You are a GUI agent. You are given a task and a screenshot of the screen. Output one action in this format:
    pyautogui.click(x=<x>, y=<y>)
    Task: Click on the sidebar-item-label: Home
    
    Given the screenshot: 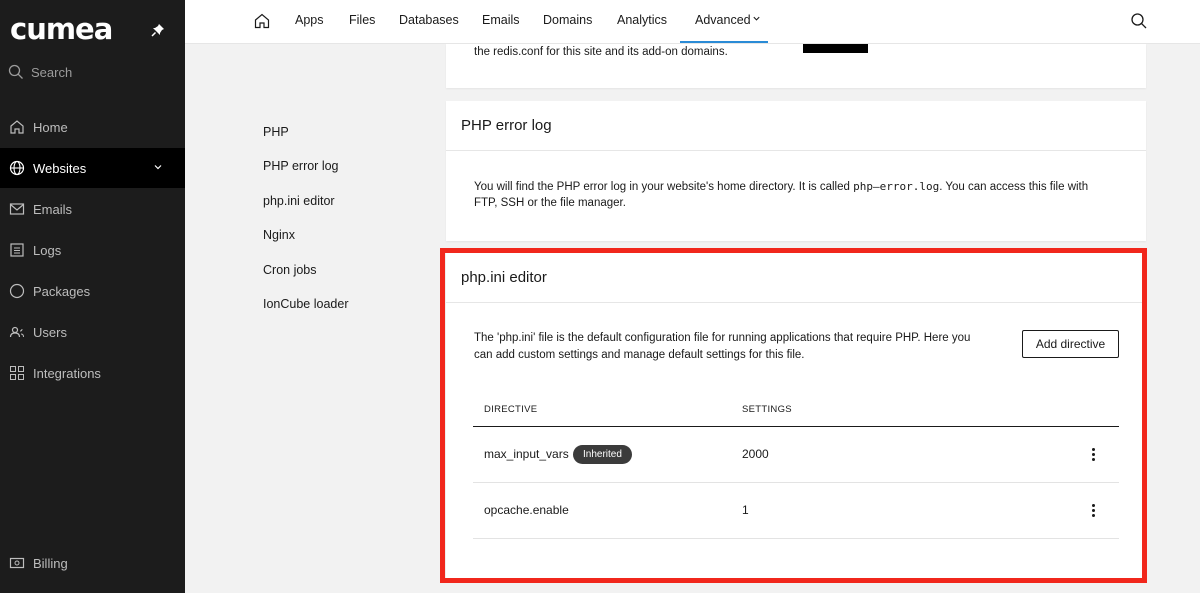 What is the action you would take?
    pyautogui.click(x=50, y=127)
    